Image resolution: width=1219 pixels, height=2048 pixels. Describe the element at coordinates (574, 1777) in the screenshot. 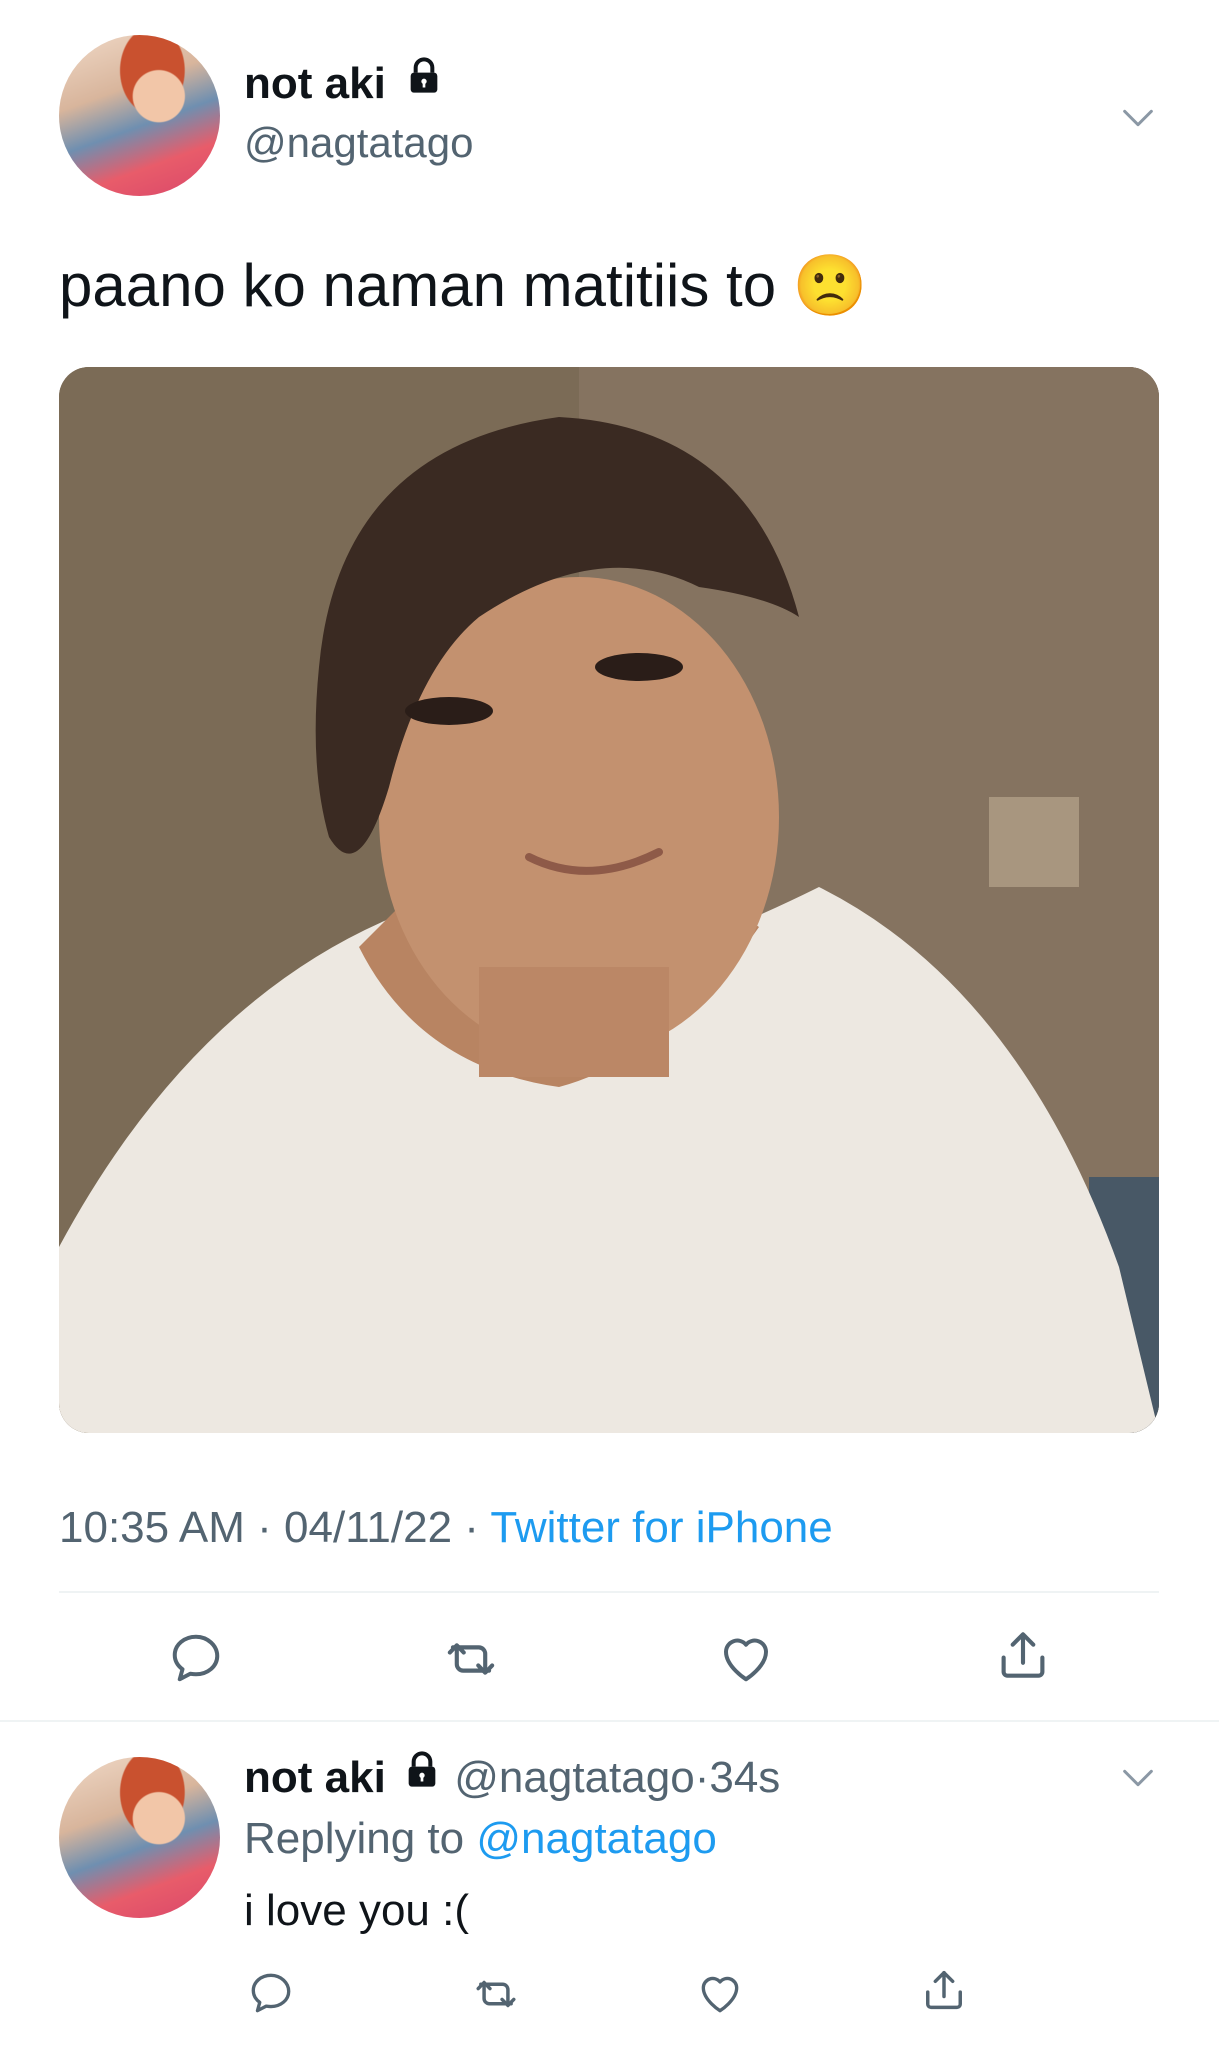

I see `reply-tweet-handle: @nagtatago` at that location.